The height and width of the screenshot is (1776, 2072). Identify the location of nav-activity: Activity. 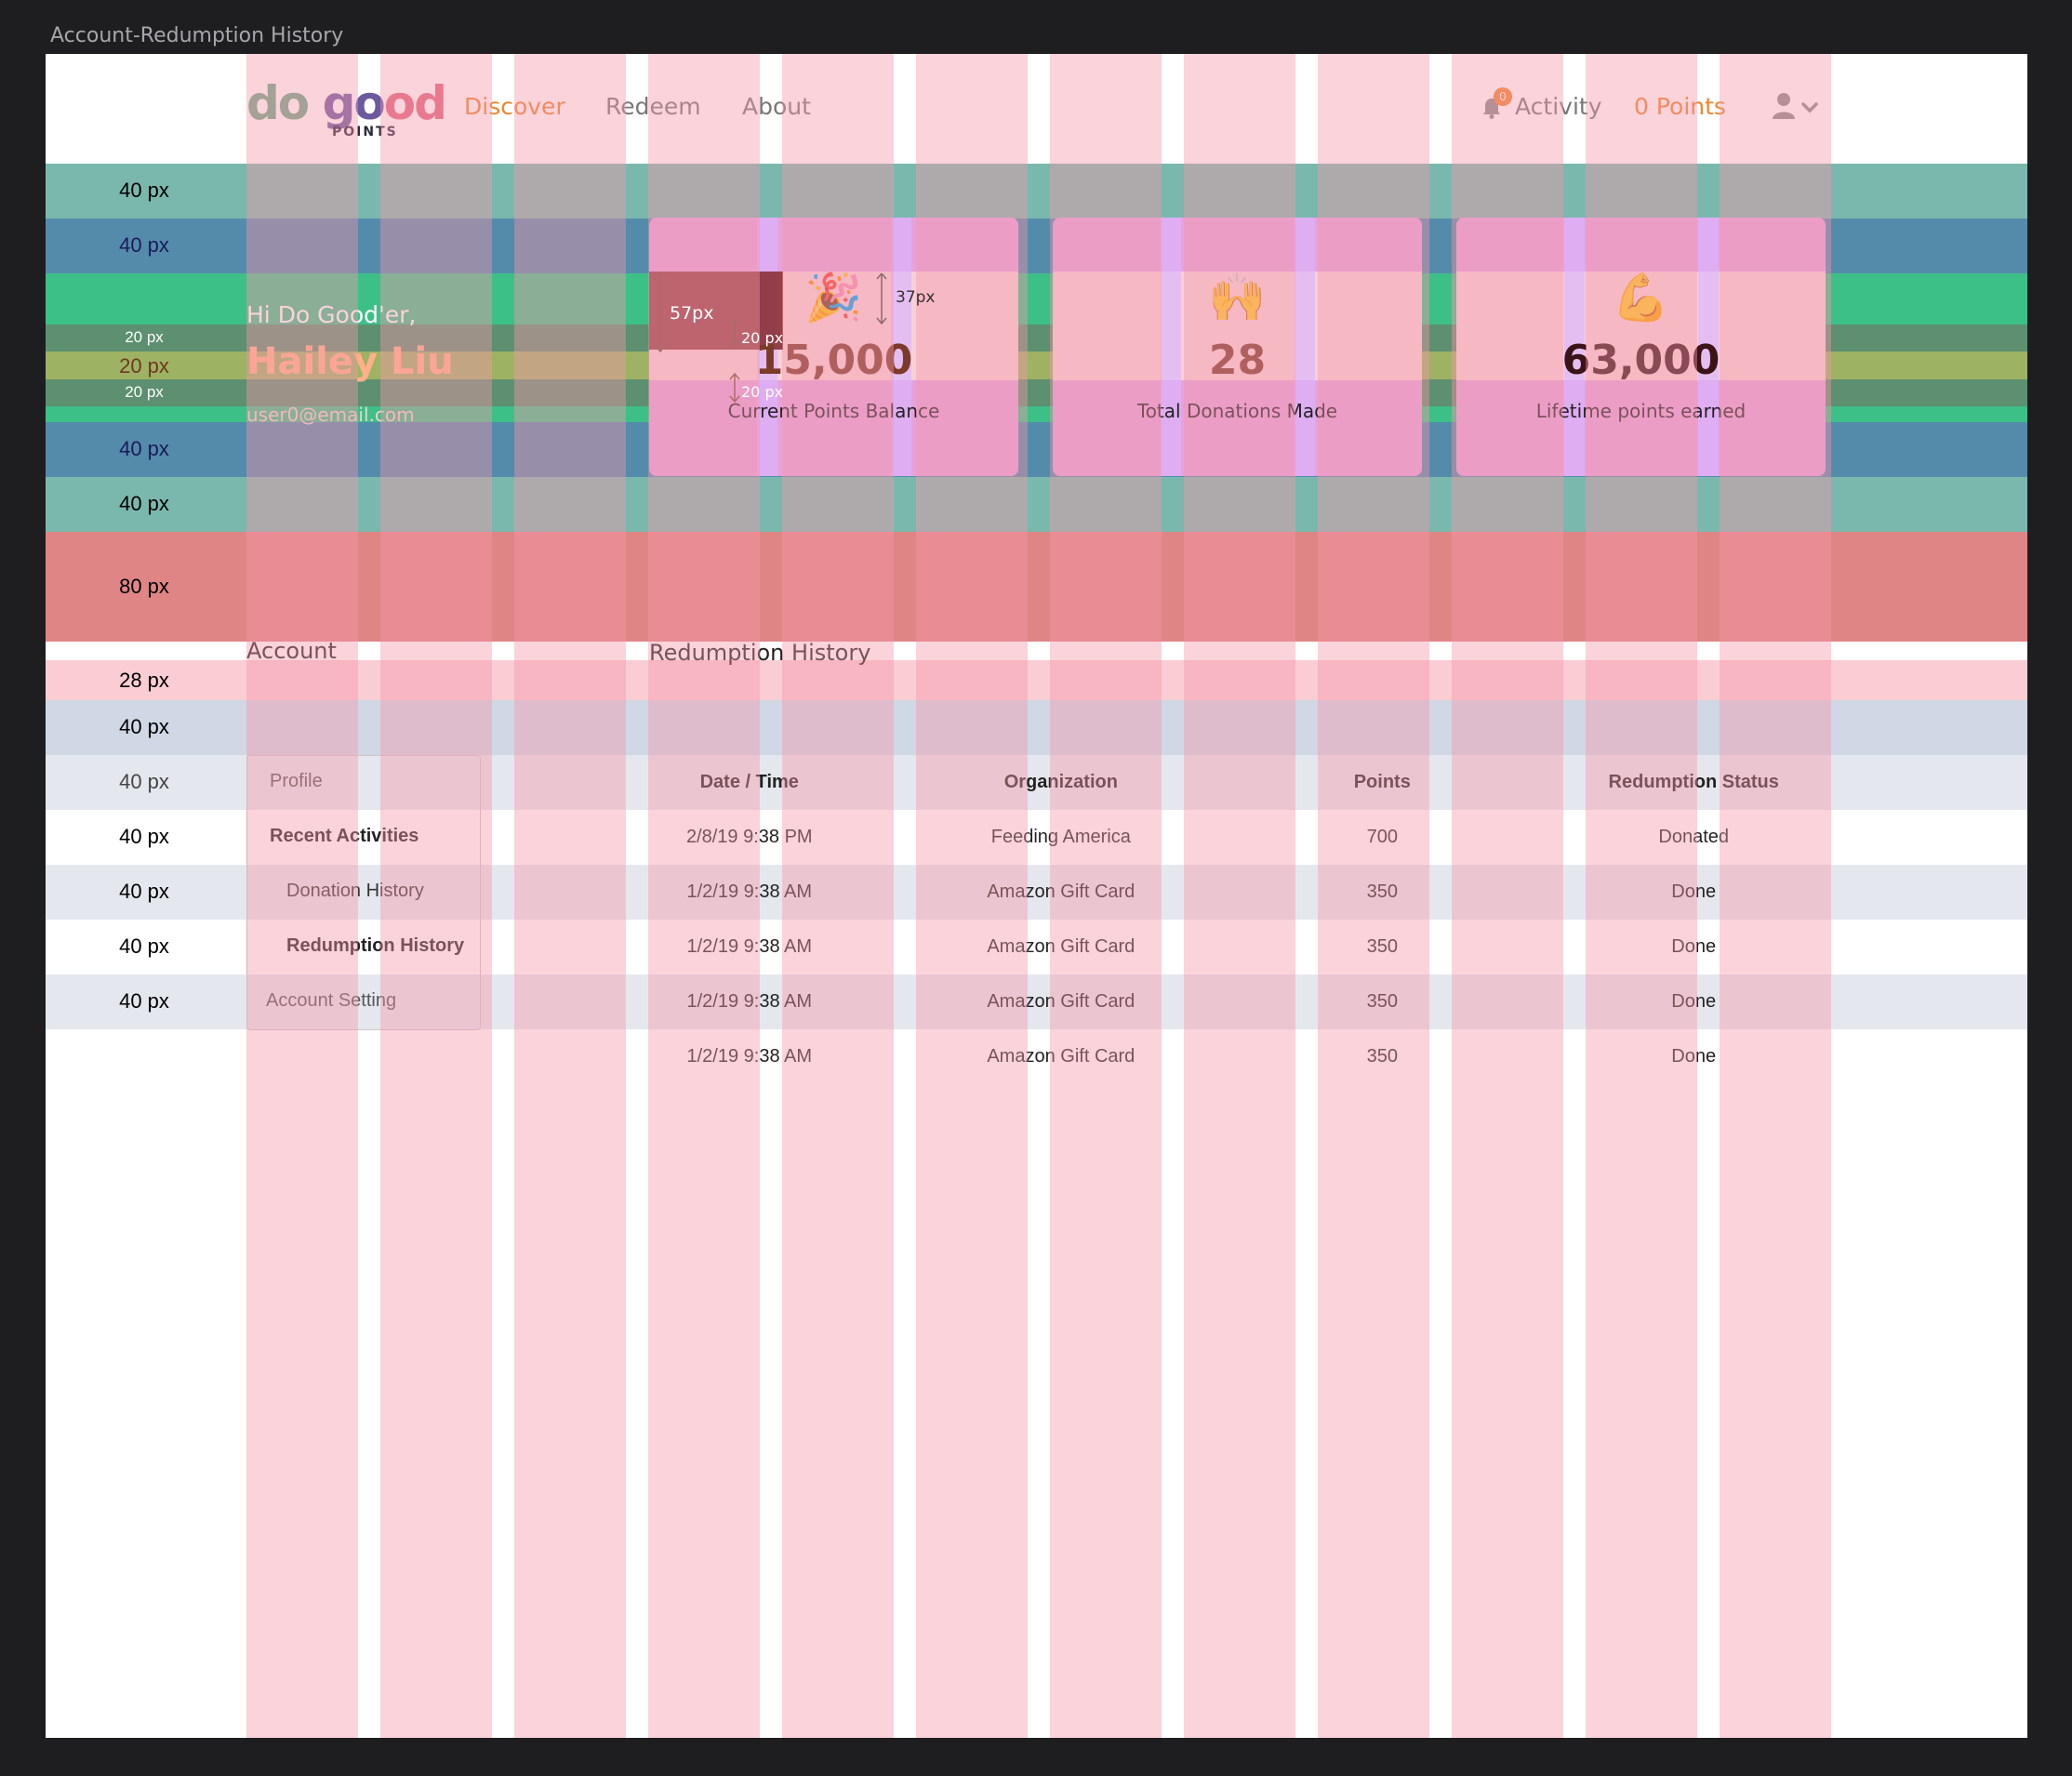
(1558, 107).